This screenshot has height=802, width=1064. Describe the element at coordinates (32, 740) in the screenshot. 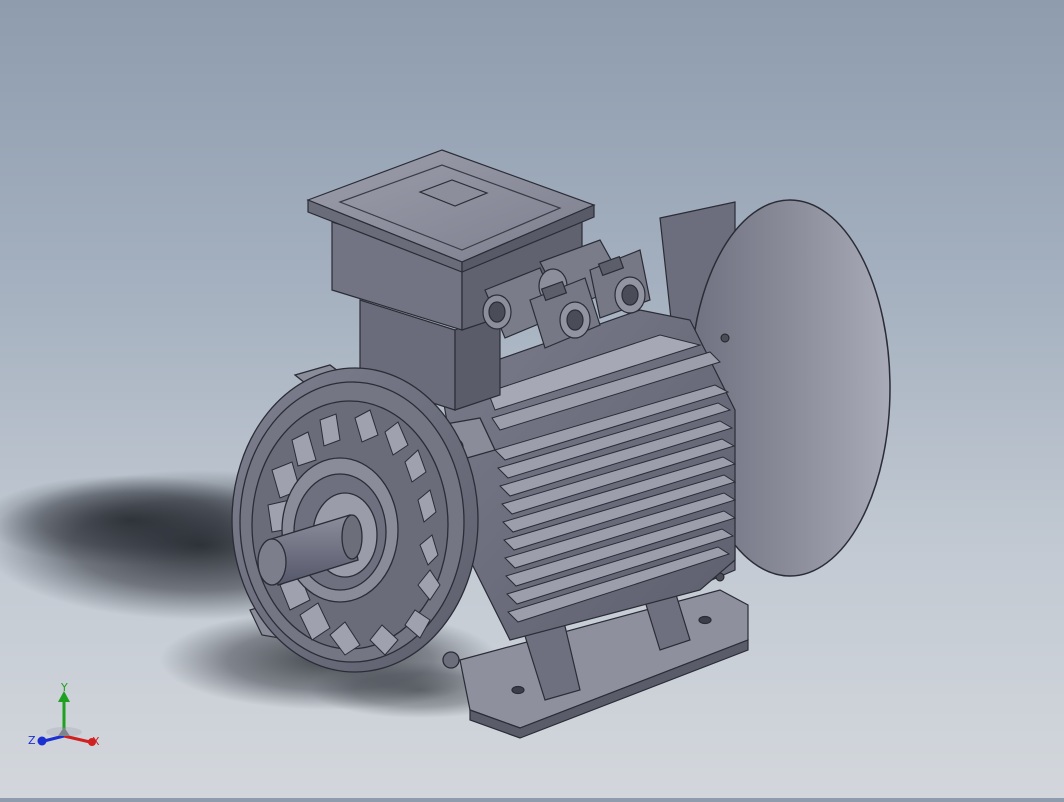

I see `z-axis-label: Z` at that location.